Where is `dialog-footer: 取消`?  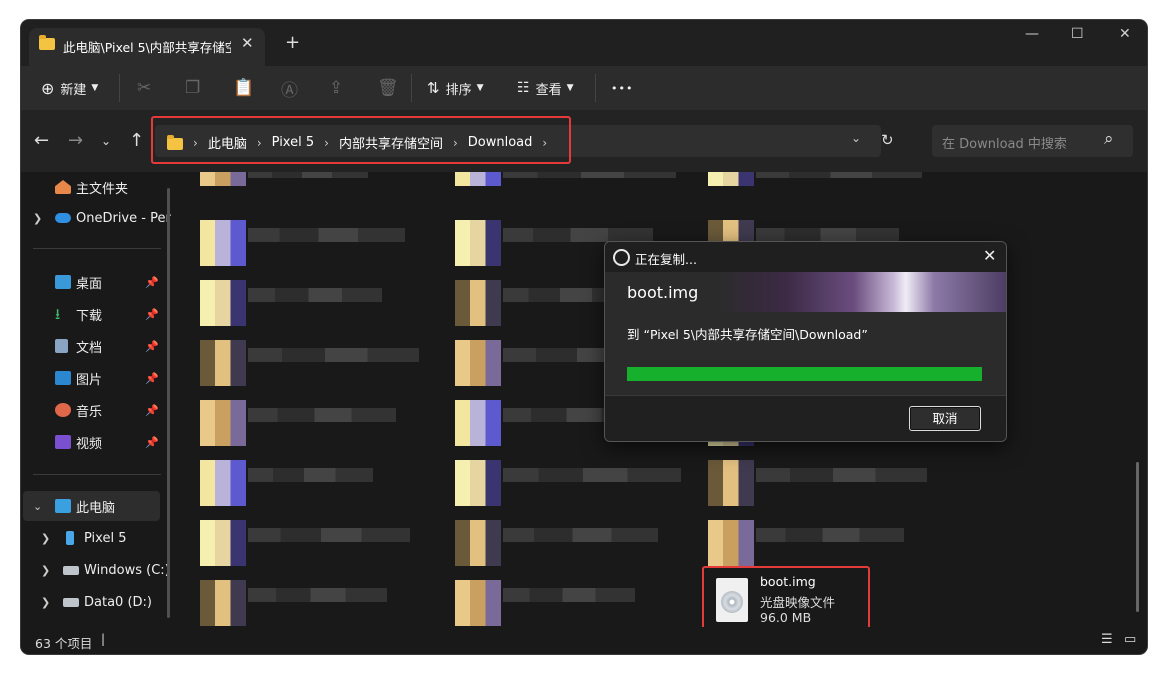
dialog-footer: 取消 is located at coordinates (805, 418).